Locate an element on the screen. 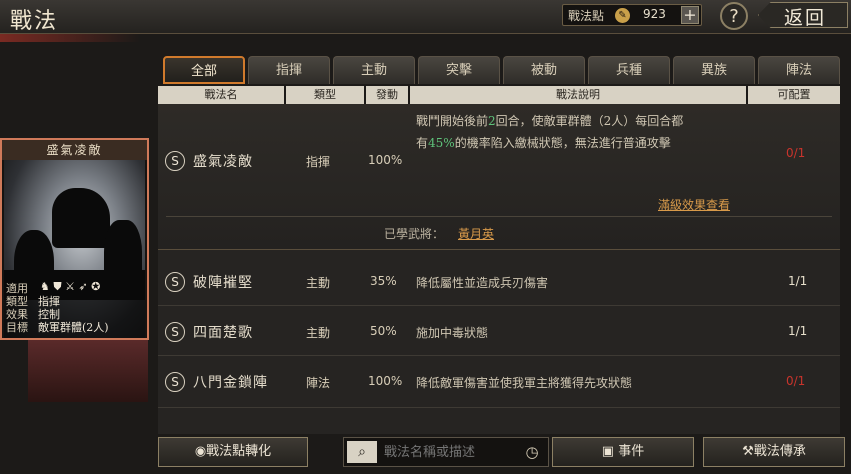  tactic-row: S 八門金鎖陣 陣法 100% 降低敵軍傷害並使我軍主將獲得先攻狀態 0/1 is located at coordinates (499, 383).